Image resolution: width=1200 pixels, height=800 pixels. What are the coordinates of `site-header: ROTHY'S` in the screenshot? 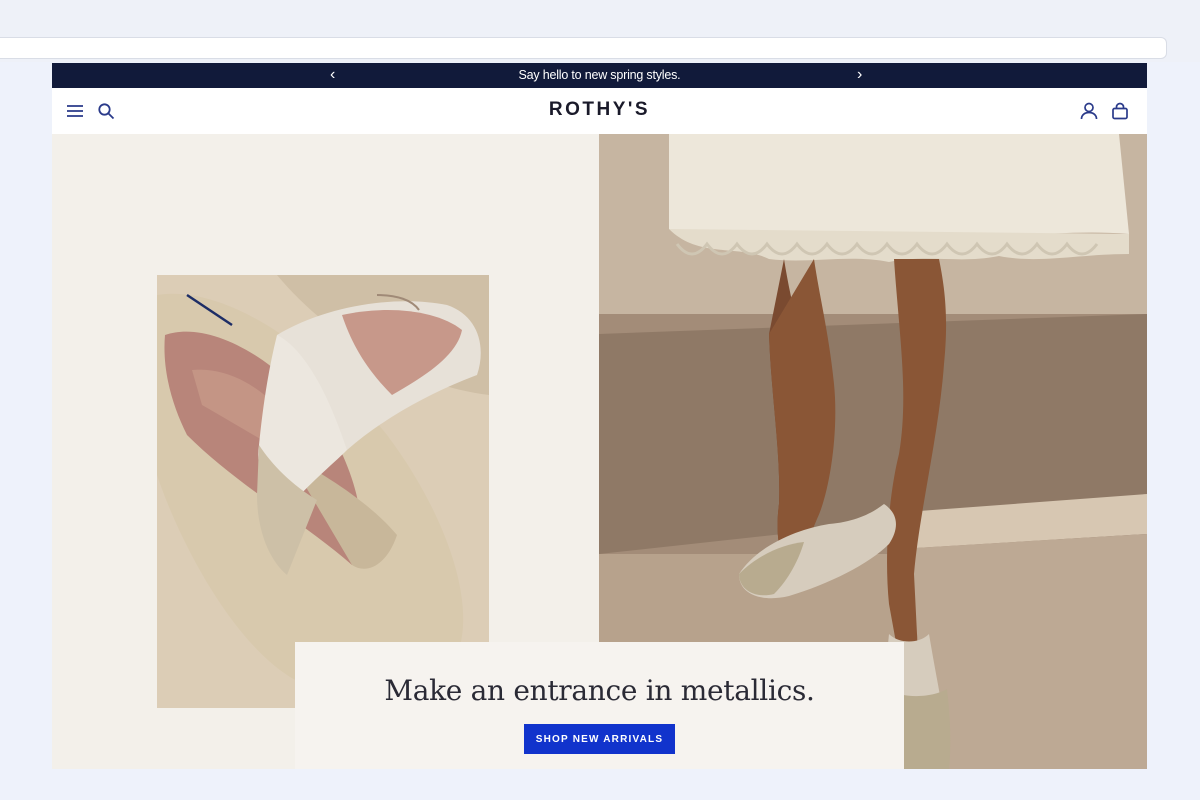 It's located at (599, 111).